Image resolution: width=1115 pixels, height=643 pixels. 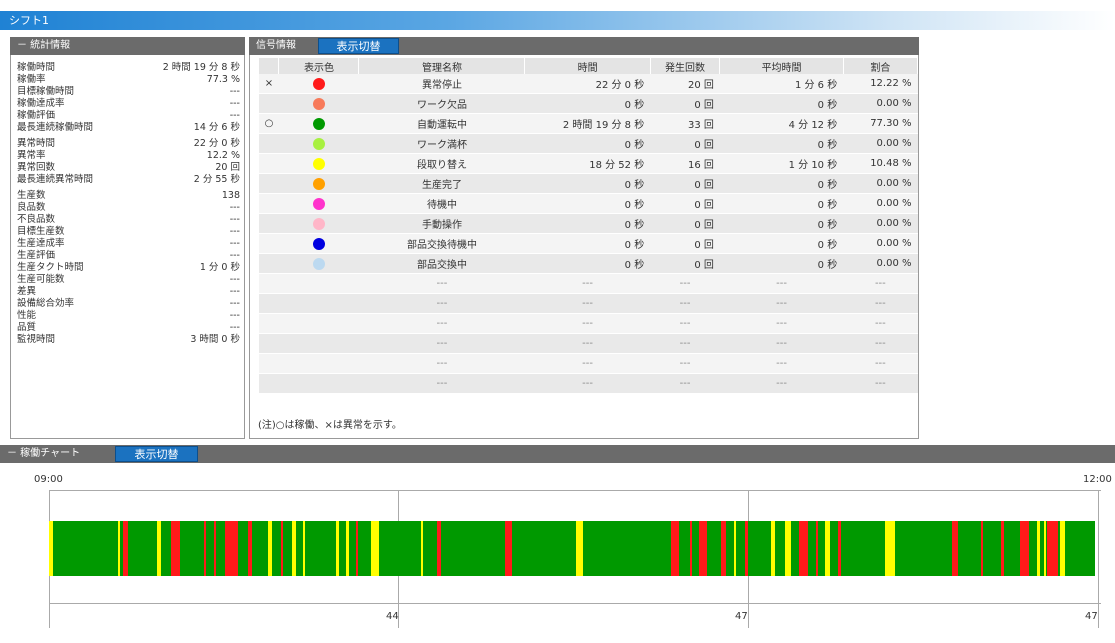 What do you see at coordinates (441, 84) in the screenshot?
I see `signal-name: 異常停止` at bounding box center [441, 84].